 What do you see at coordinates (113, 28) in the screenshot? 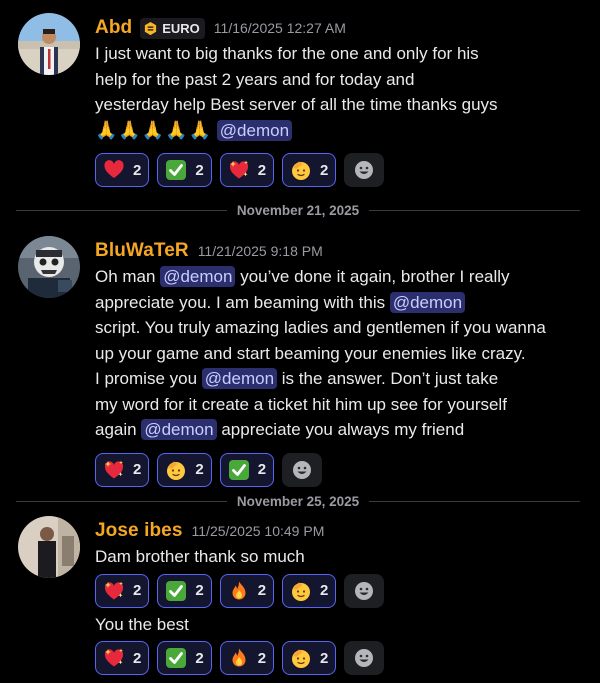
I see `username: Abd` at bounding box center [113, 28].